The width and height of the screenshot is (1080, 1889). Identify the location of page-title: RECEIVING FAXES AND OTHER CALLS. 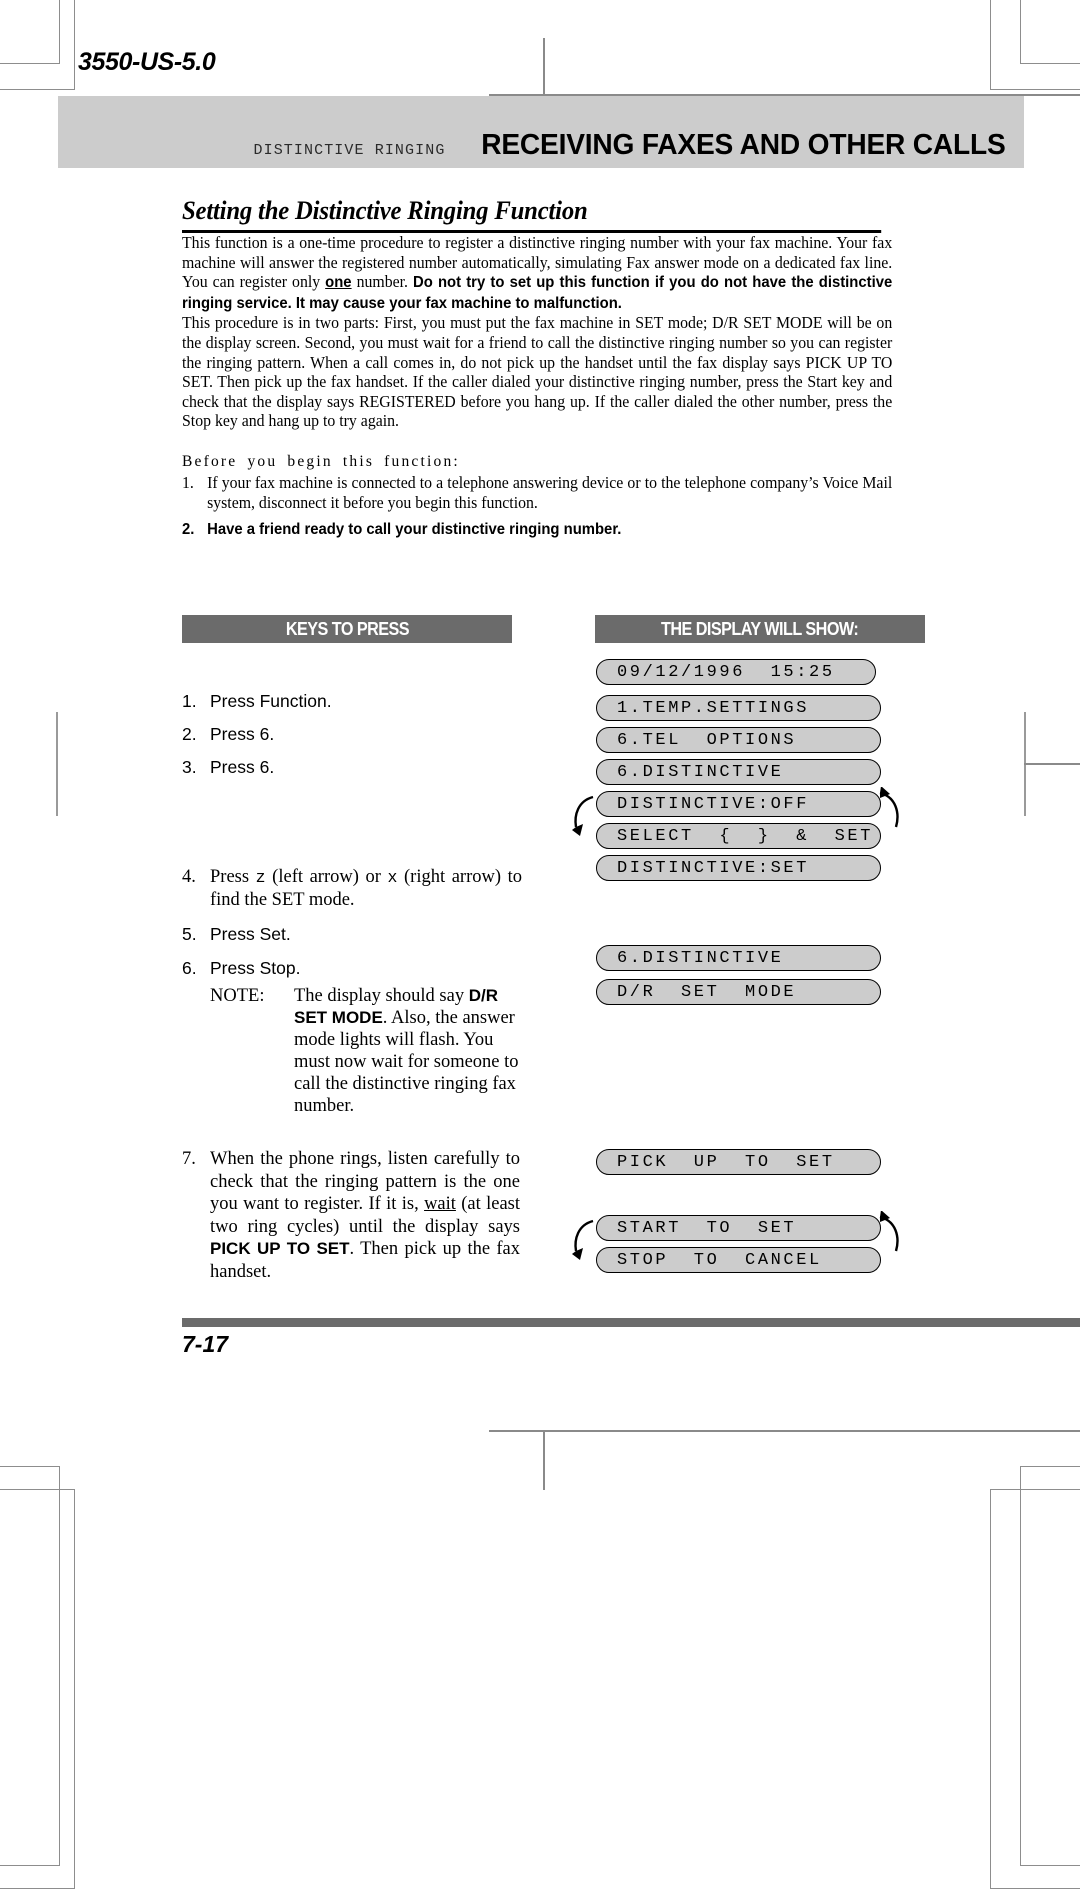
(744, 145).